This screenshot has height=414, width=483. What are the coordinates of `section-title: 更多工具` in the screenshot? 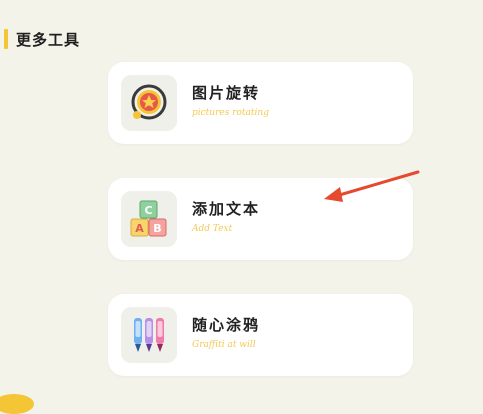 It's located at (48, 39).